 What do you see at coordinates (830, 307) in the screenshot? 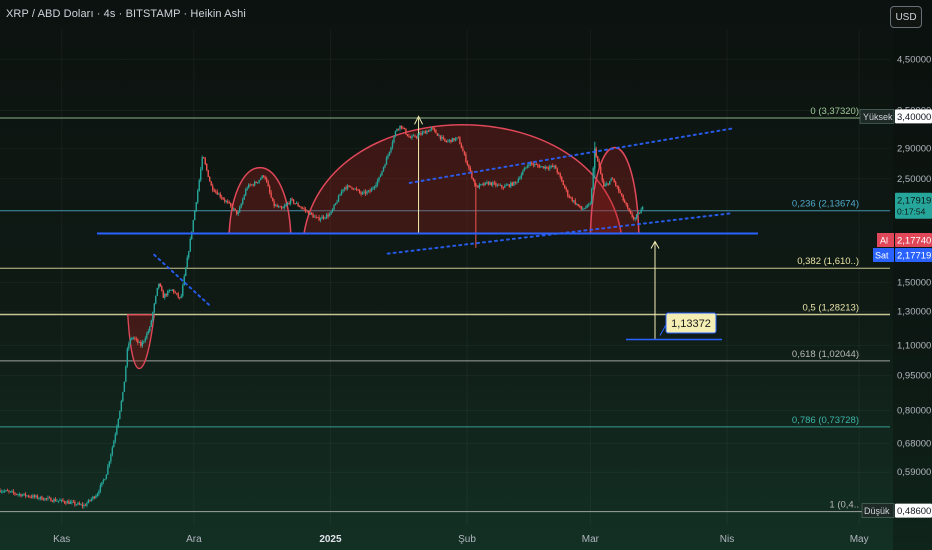
I see `fib-level-label: 0,5 (1,28213)` at bounding box center [830, 307].